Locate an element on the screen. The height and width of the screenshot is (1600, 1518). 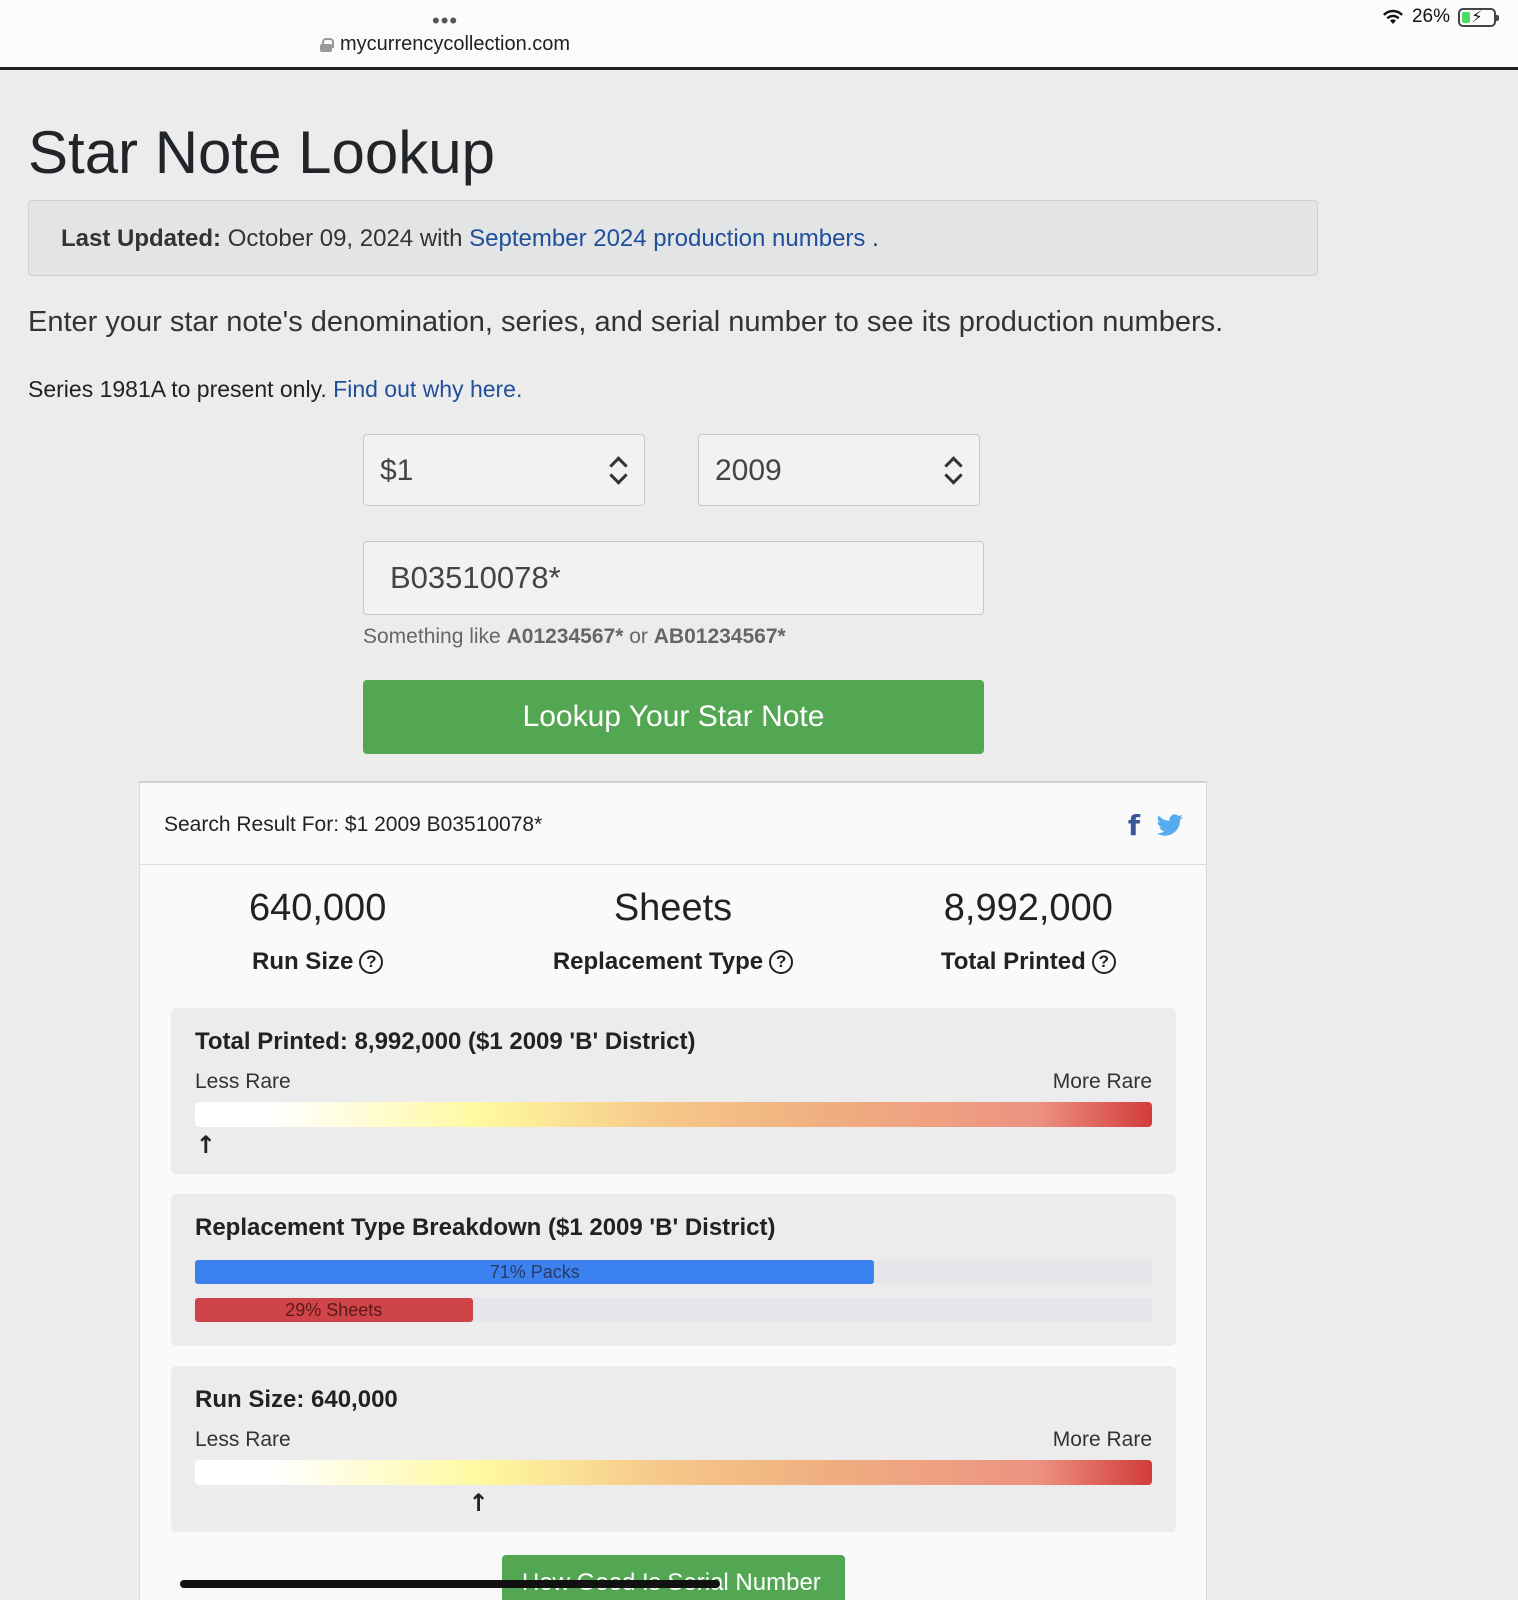
battery-percent: 26% is located at coordinates (1430, 16).